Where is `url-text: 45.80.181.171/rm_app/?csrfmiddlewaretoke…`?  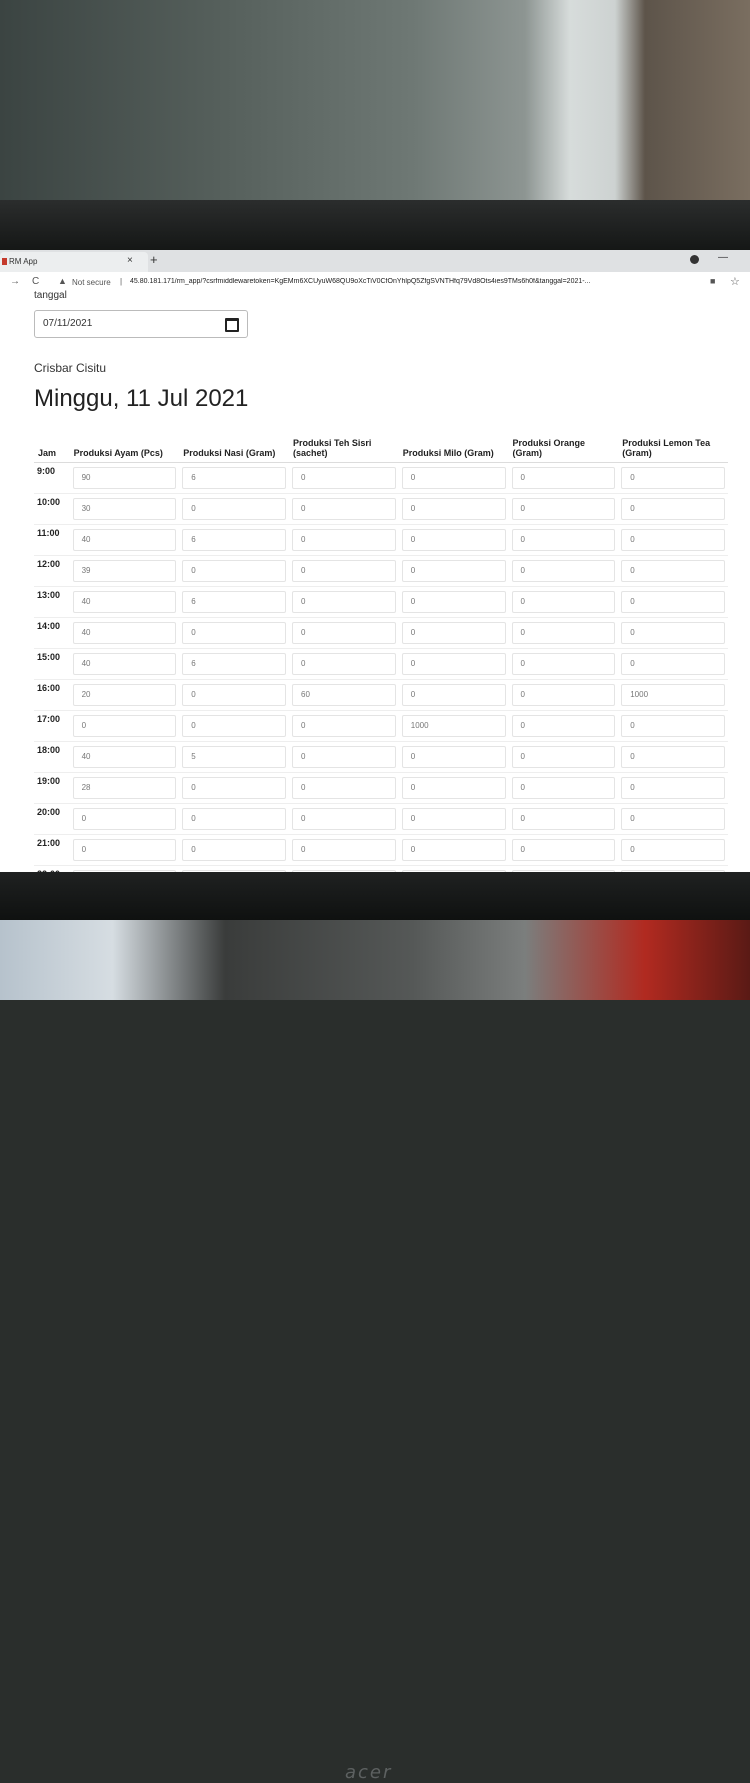
url-text: 45.80.181.171/rm_app/?csrfmiddlewaretoke… is located at coordinates (415, 281).